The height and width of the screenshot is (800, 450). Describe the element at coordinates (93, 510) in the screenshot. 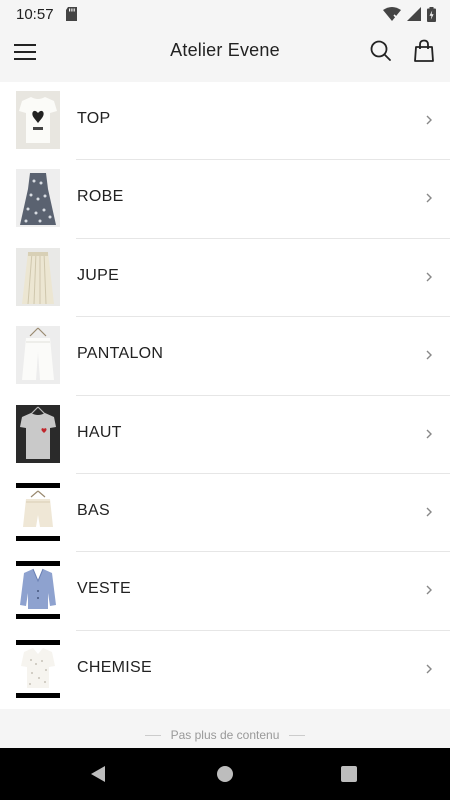

I see `category-label: BAS` at that location.